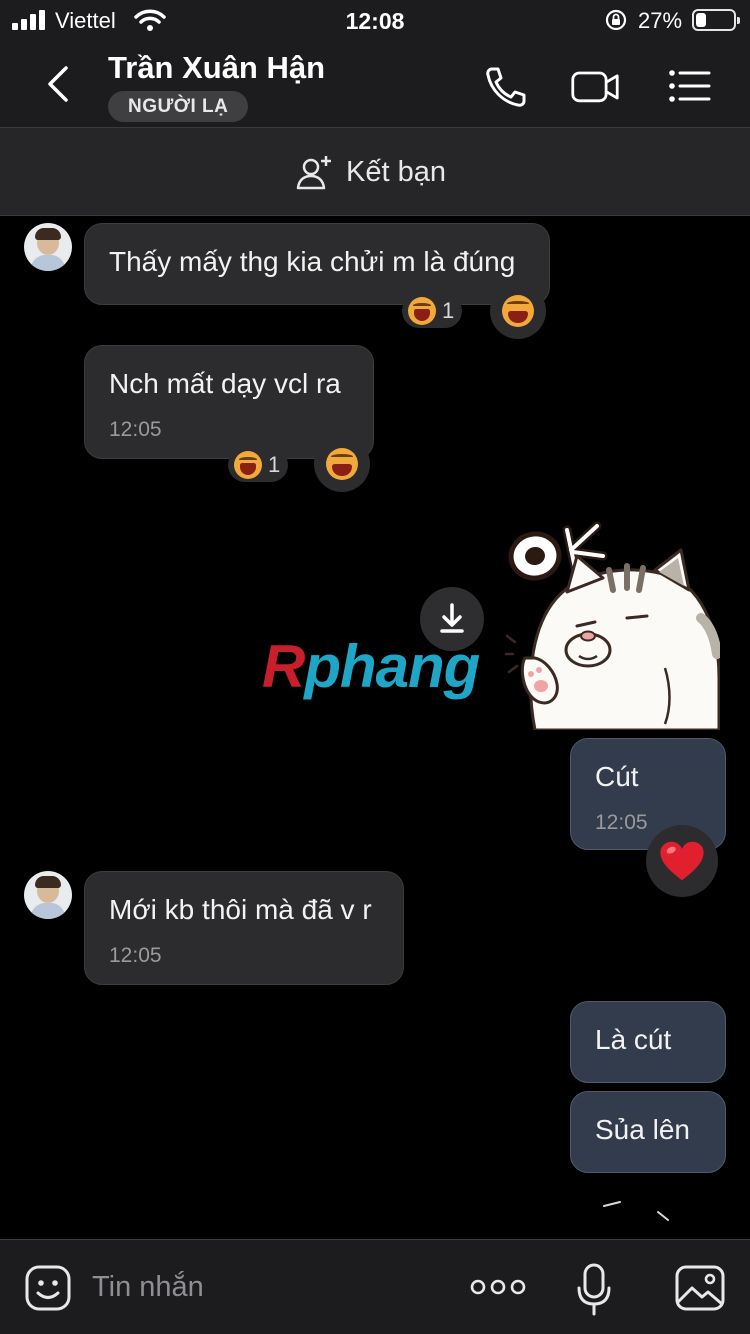  What do you see at coordinates (689, 86) in the screenshot?
I see `menu-list-icon` at bounding box center [689, 86].